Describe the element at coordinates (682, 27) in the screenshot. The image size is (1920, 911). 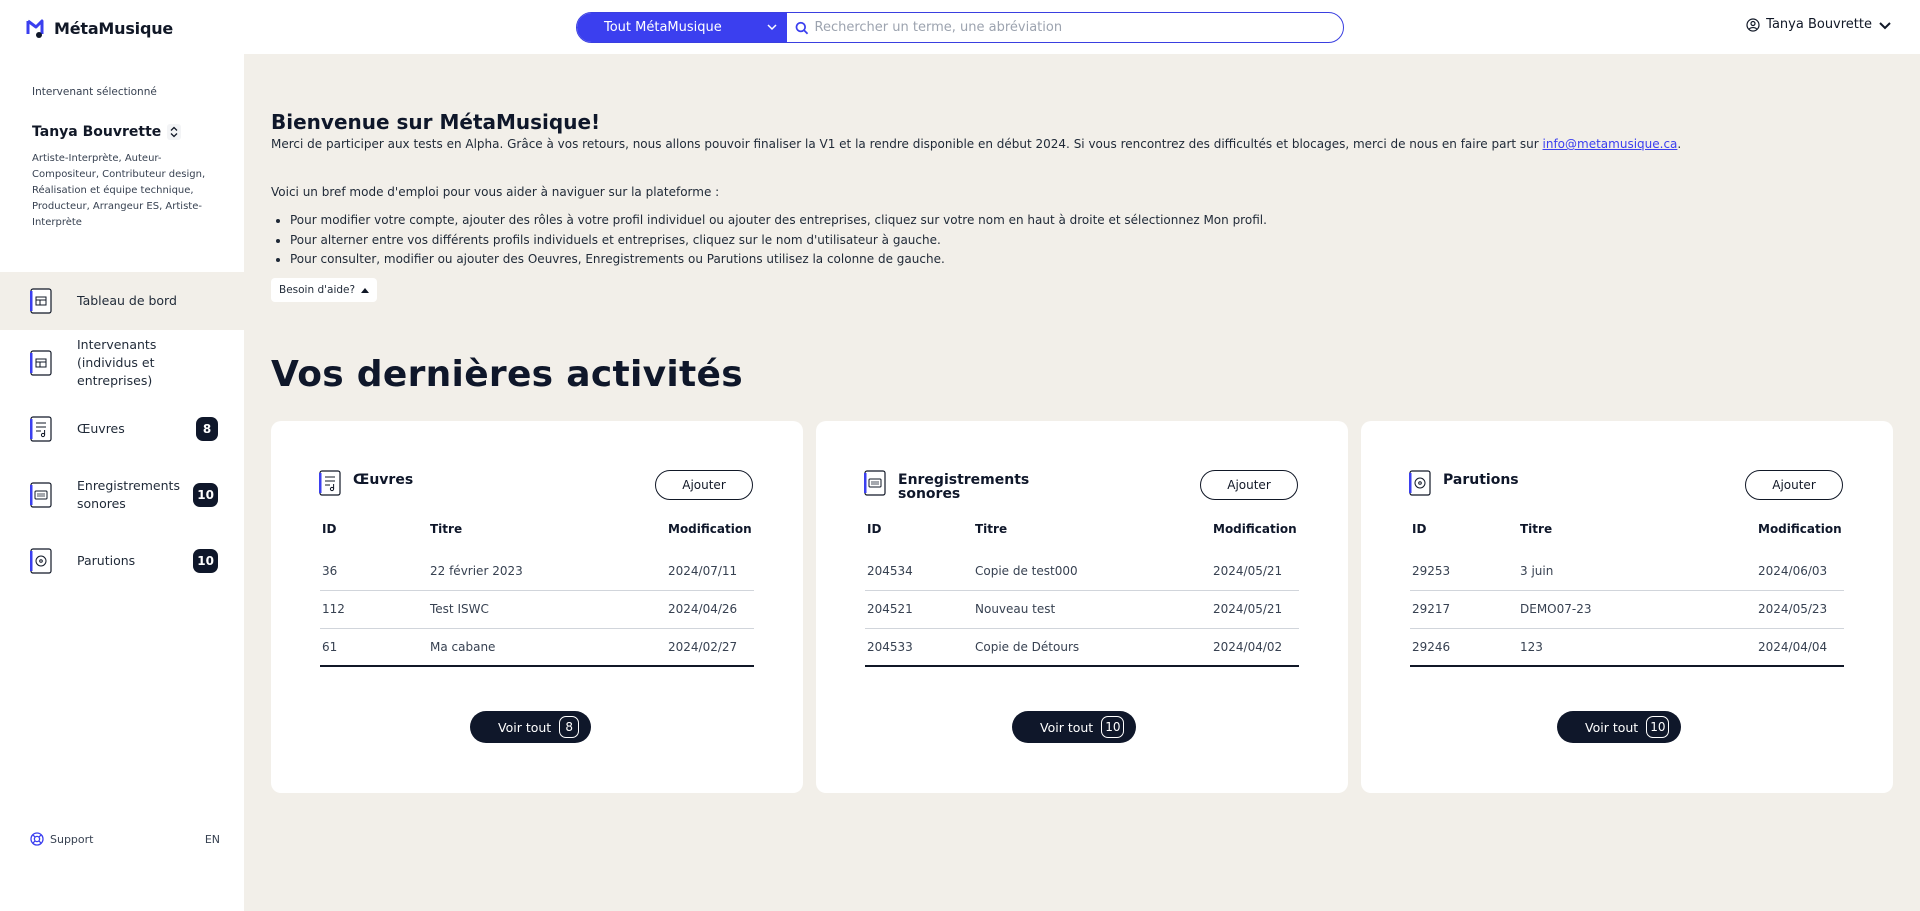
I see `search-scope-select: Tout MétaMusique` at that location.